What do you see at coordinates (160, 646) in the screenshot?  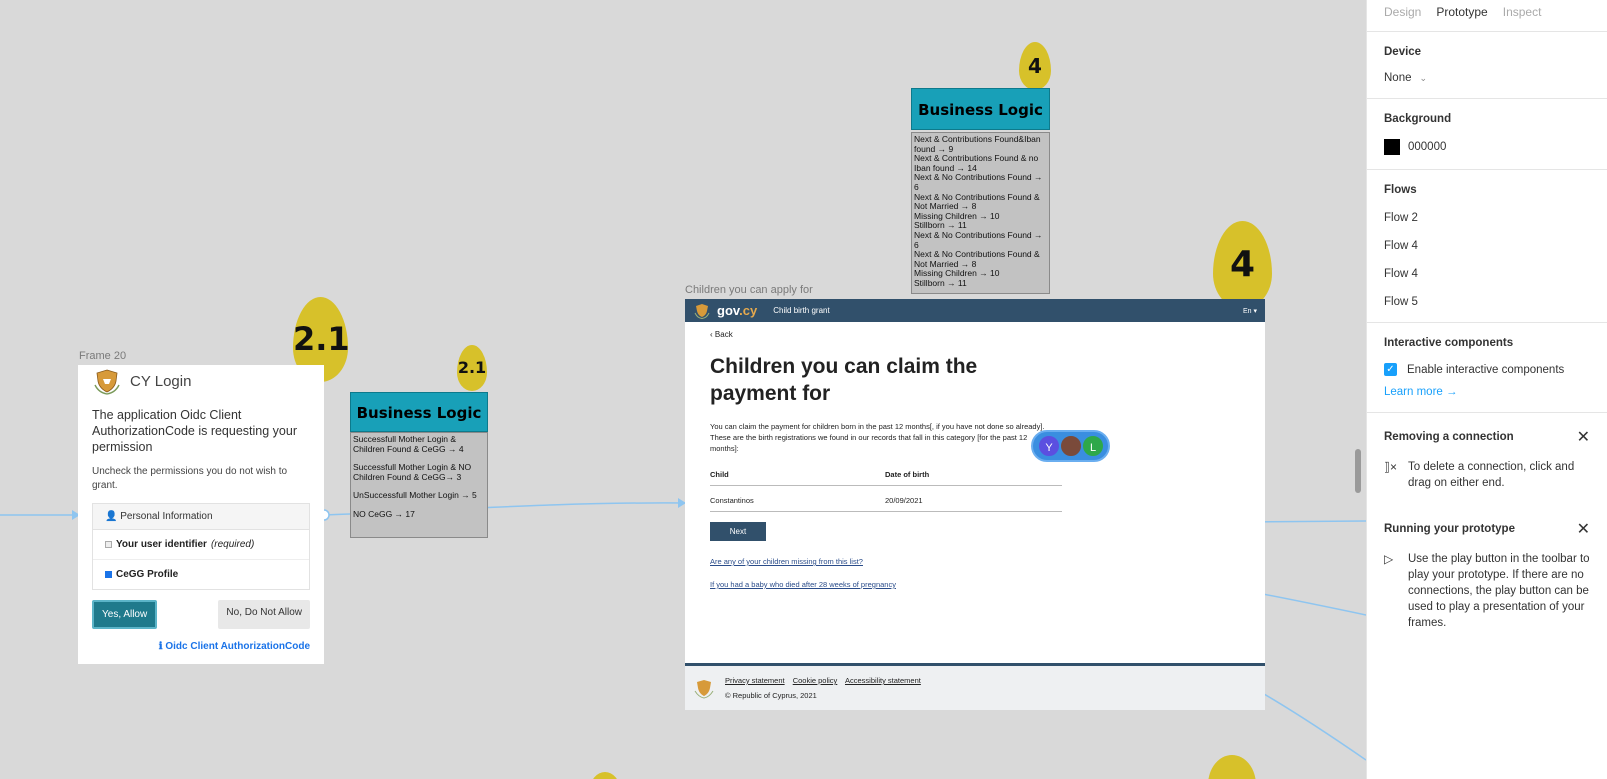 I see `info-icon: ℹ` at bounding box center [160, 646].